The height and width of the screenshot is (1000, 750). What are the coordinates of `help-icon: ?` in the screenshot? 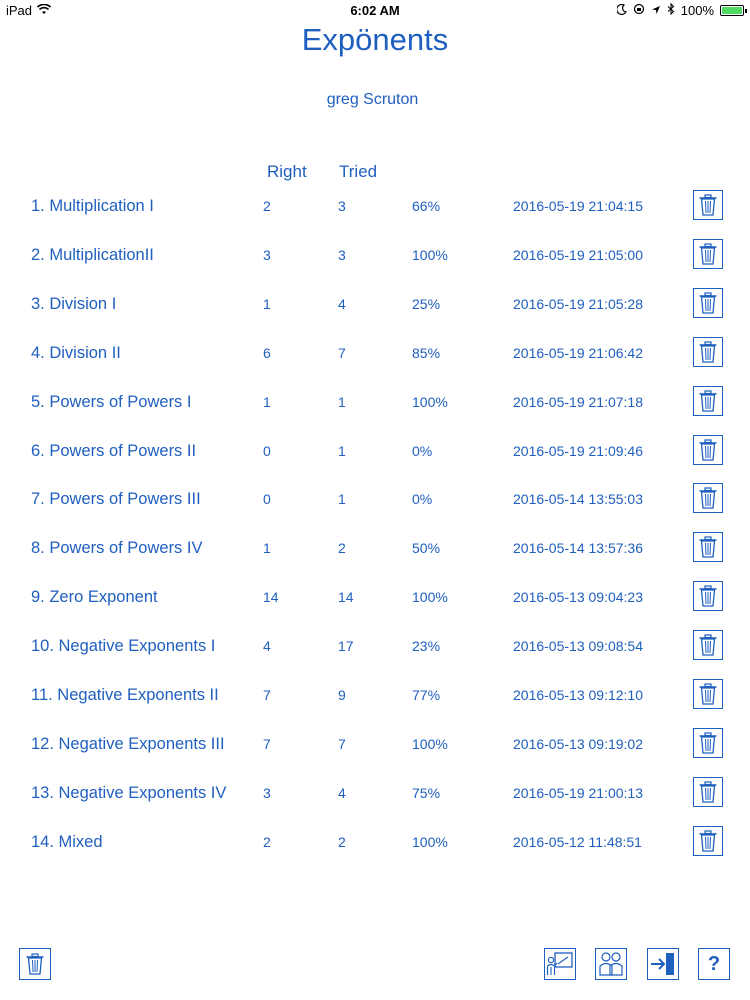 It's located at (714, 963).